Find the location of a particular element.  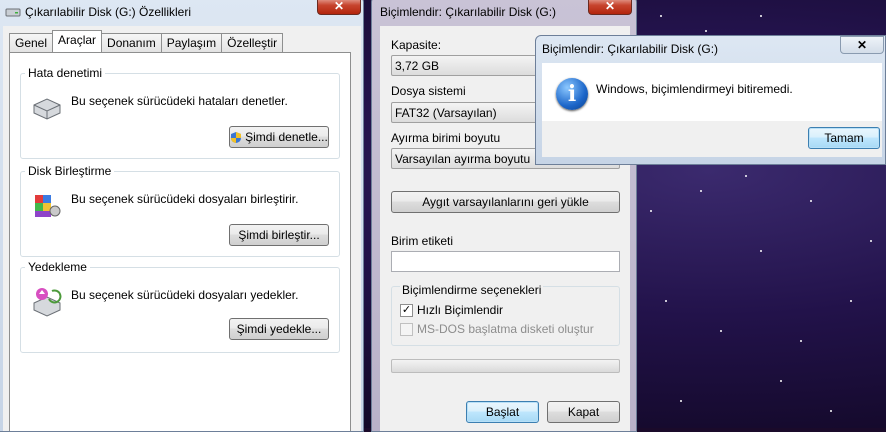

format-options-title: Biçimlendirme seçenekleri is located at coordinates (472, 290).